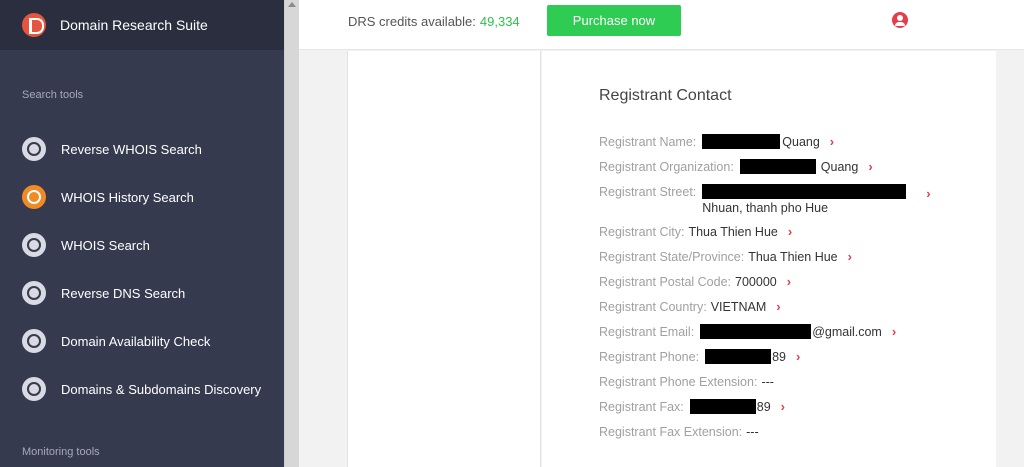  What do you see at coordinates (847, 332) in the screenshot?
I see `field-value: @gmail.com` at bounding box center [847, 332].